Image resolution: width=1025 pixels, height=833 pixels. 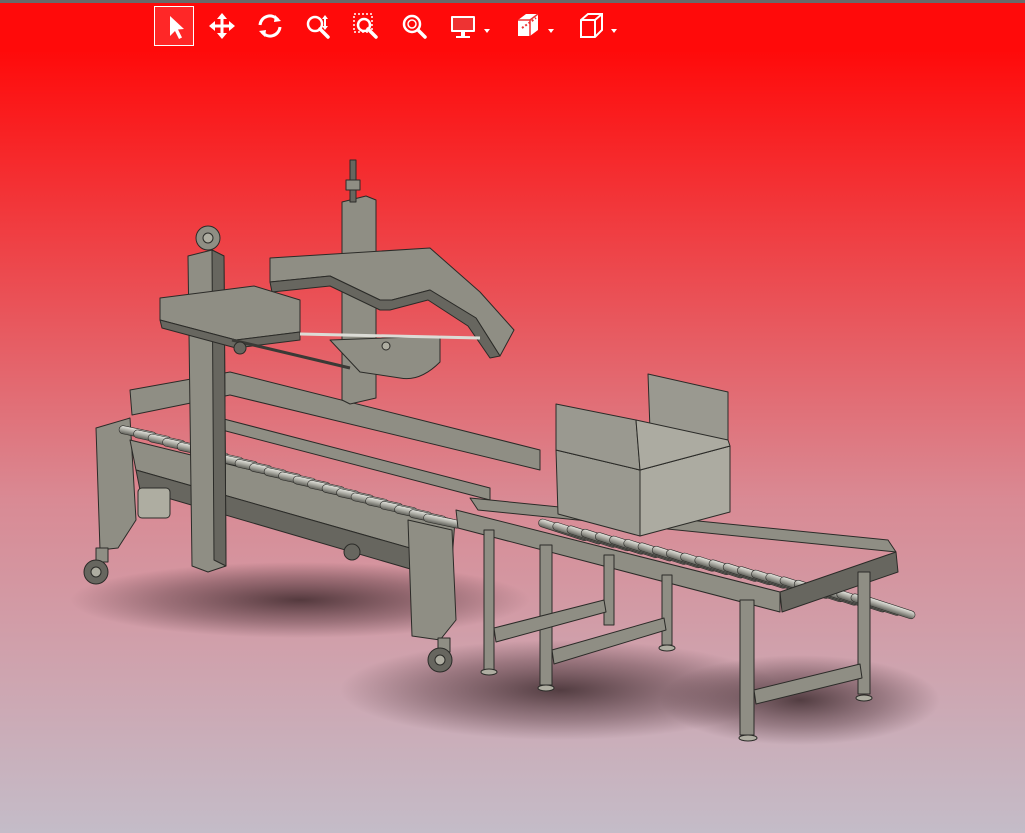 I want to click on section-box-icon, so click(x=528, y=24).